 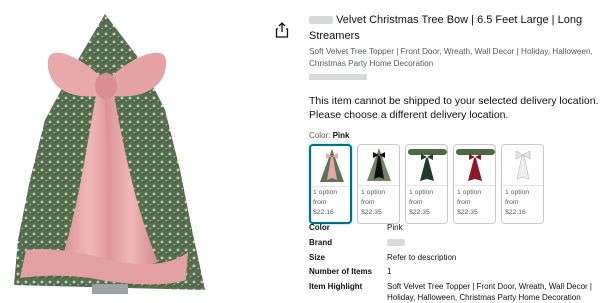 I want to click on share-icon, so click(x=282, y=30).